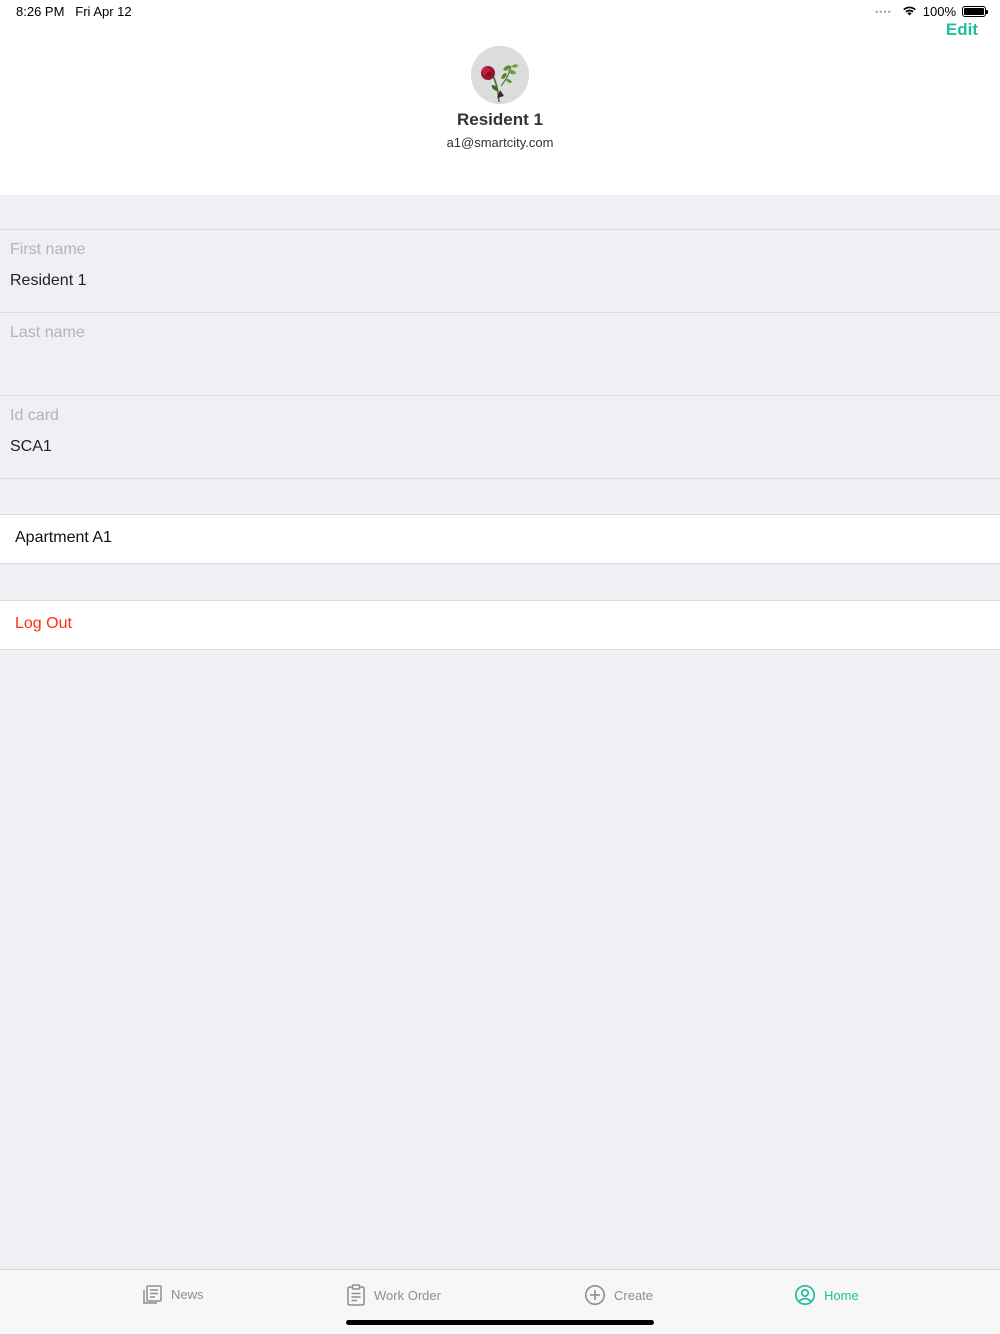 The width and height of the screenshot is (1000, 1334). Describe the element at coordinates (500, 119) in the screenshot. I see `profile-name: Resident 1` at that location.